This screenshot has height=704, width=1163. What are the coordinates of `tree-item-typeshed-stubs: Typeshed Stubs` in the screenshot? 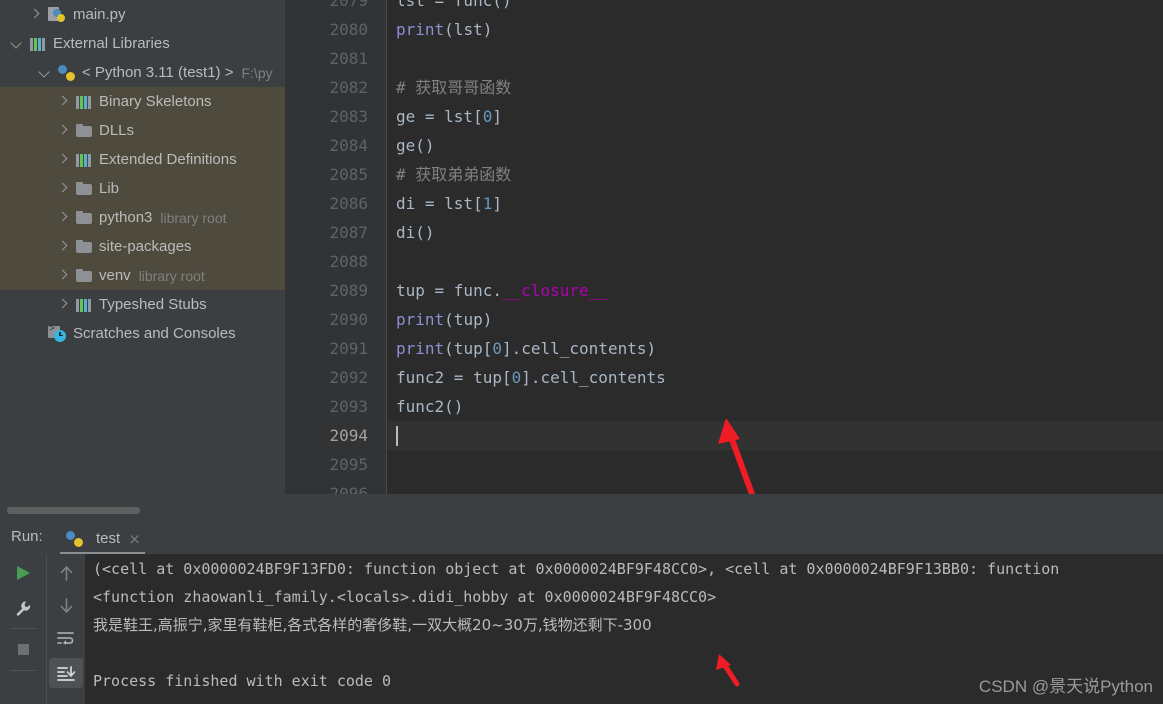 It's located at (142, 304).